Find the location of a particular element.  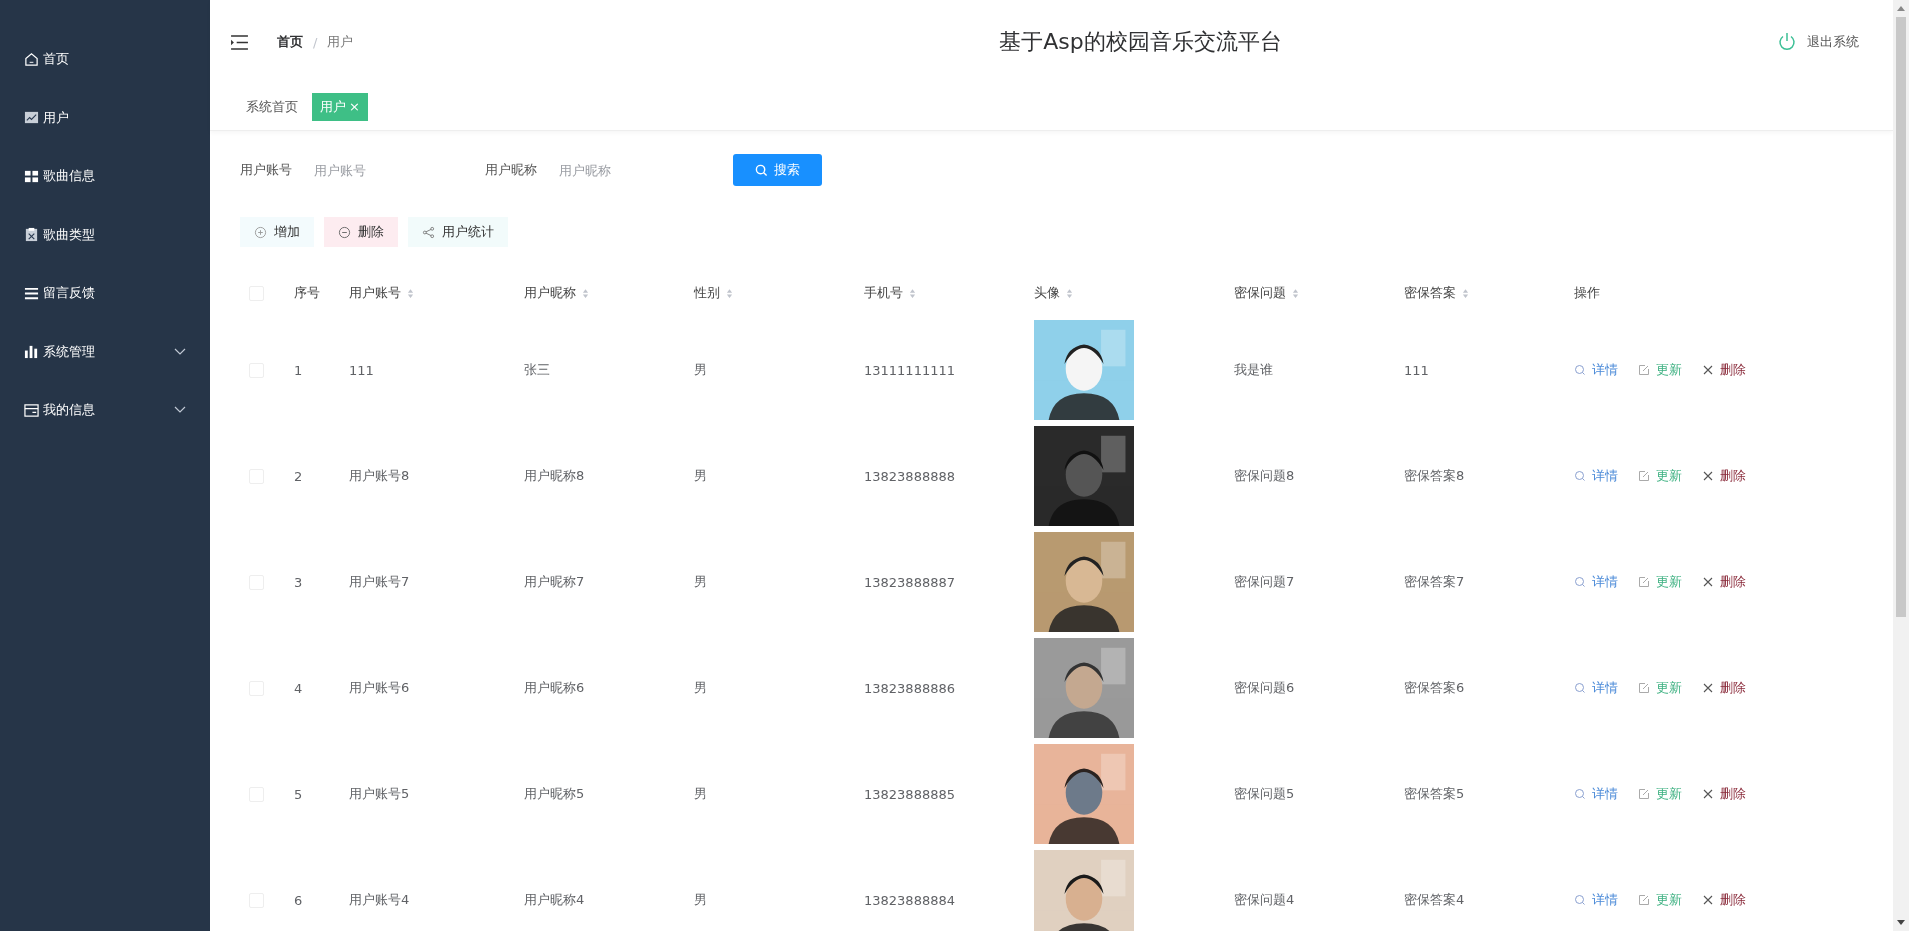

breadcrumb-link: 首页 is located at coordinates (290, 42).